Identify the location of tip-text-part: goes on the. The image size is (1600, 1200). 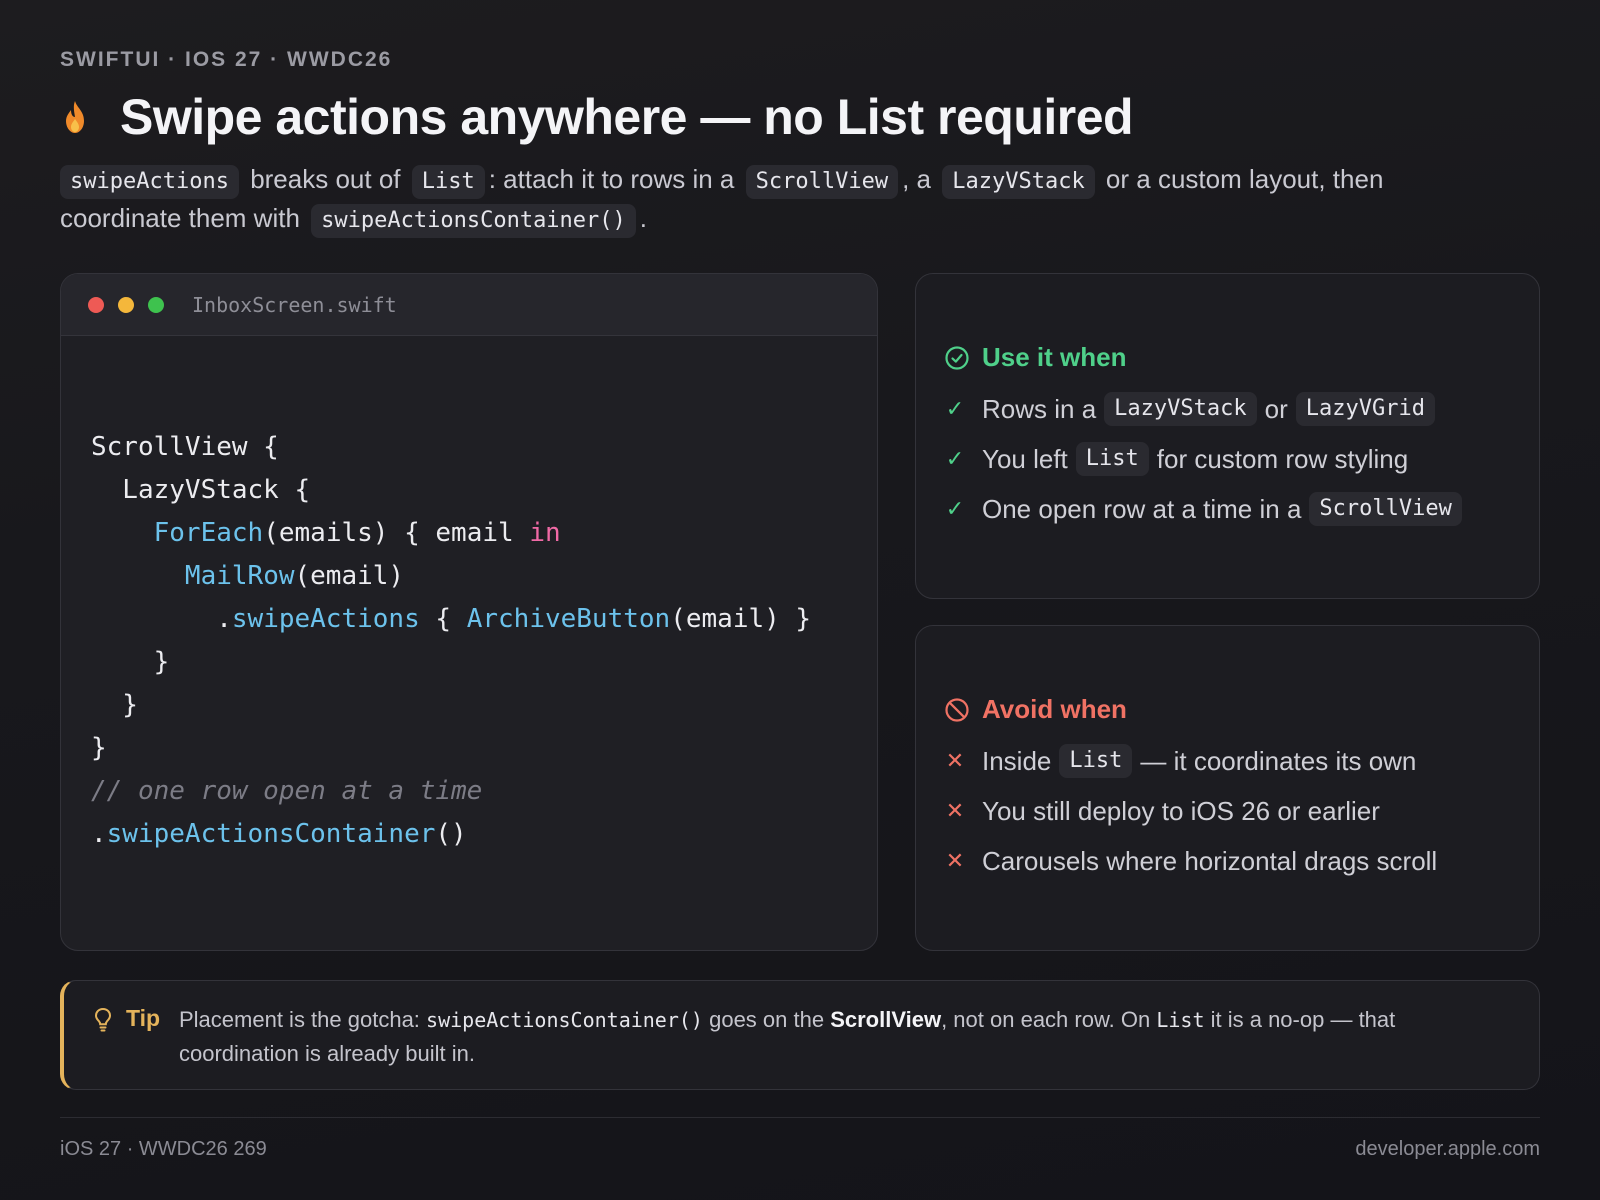
(766, 1019).